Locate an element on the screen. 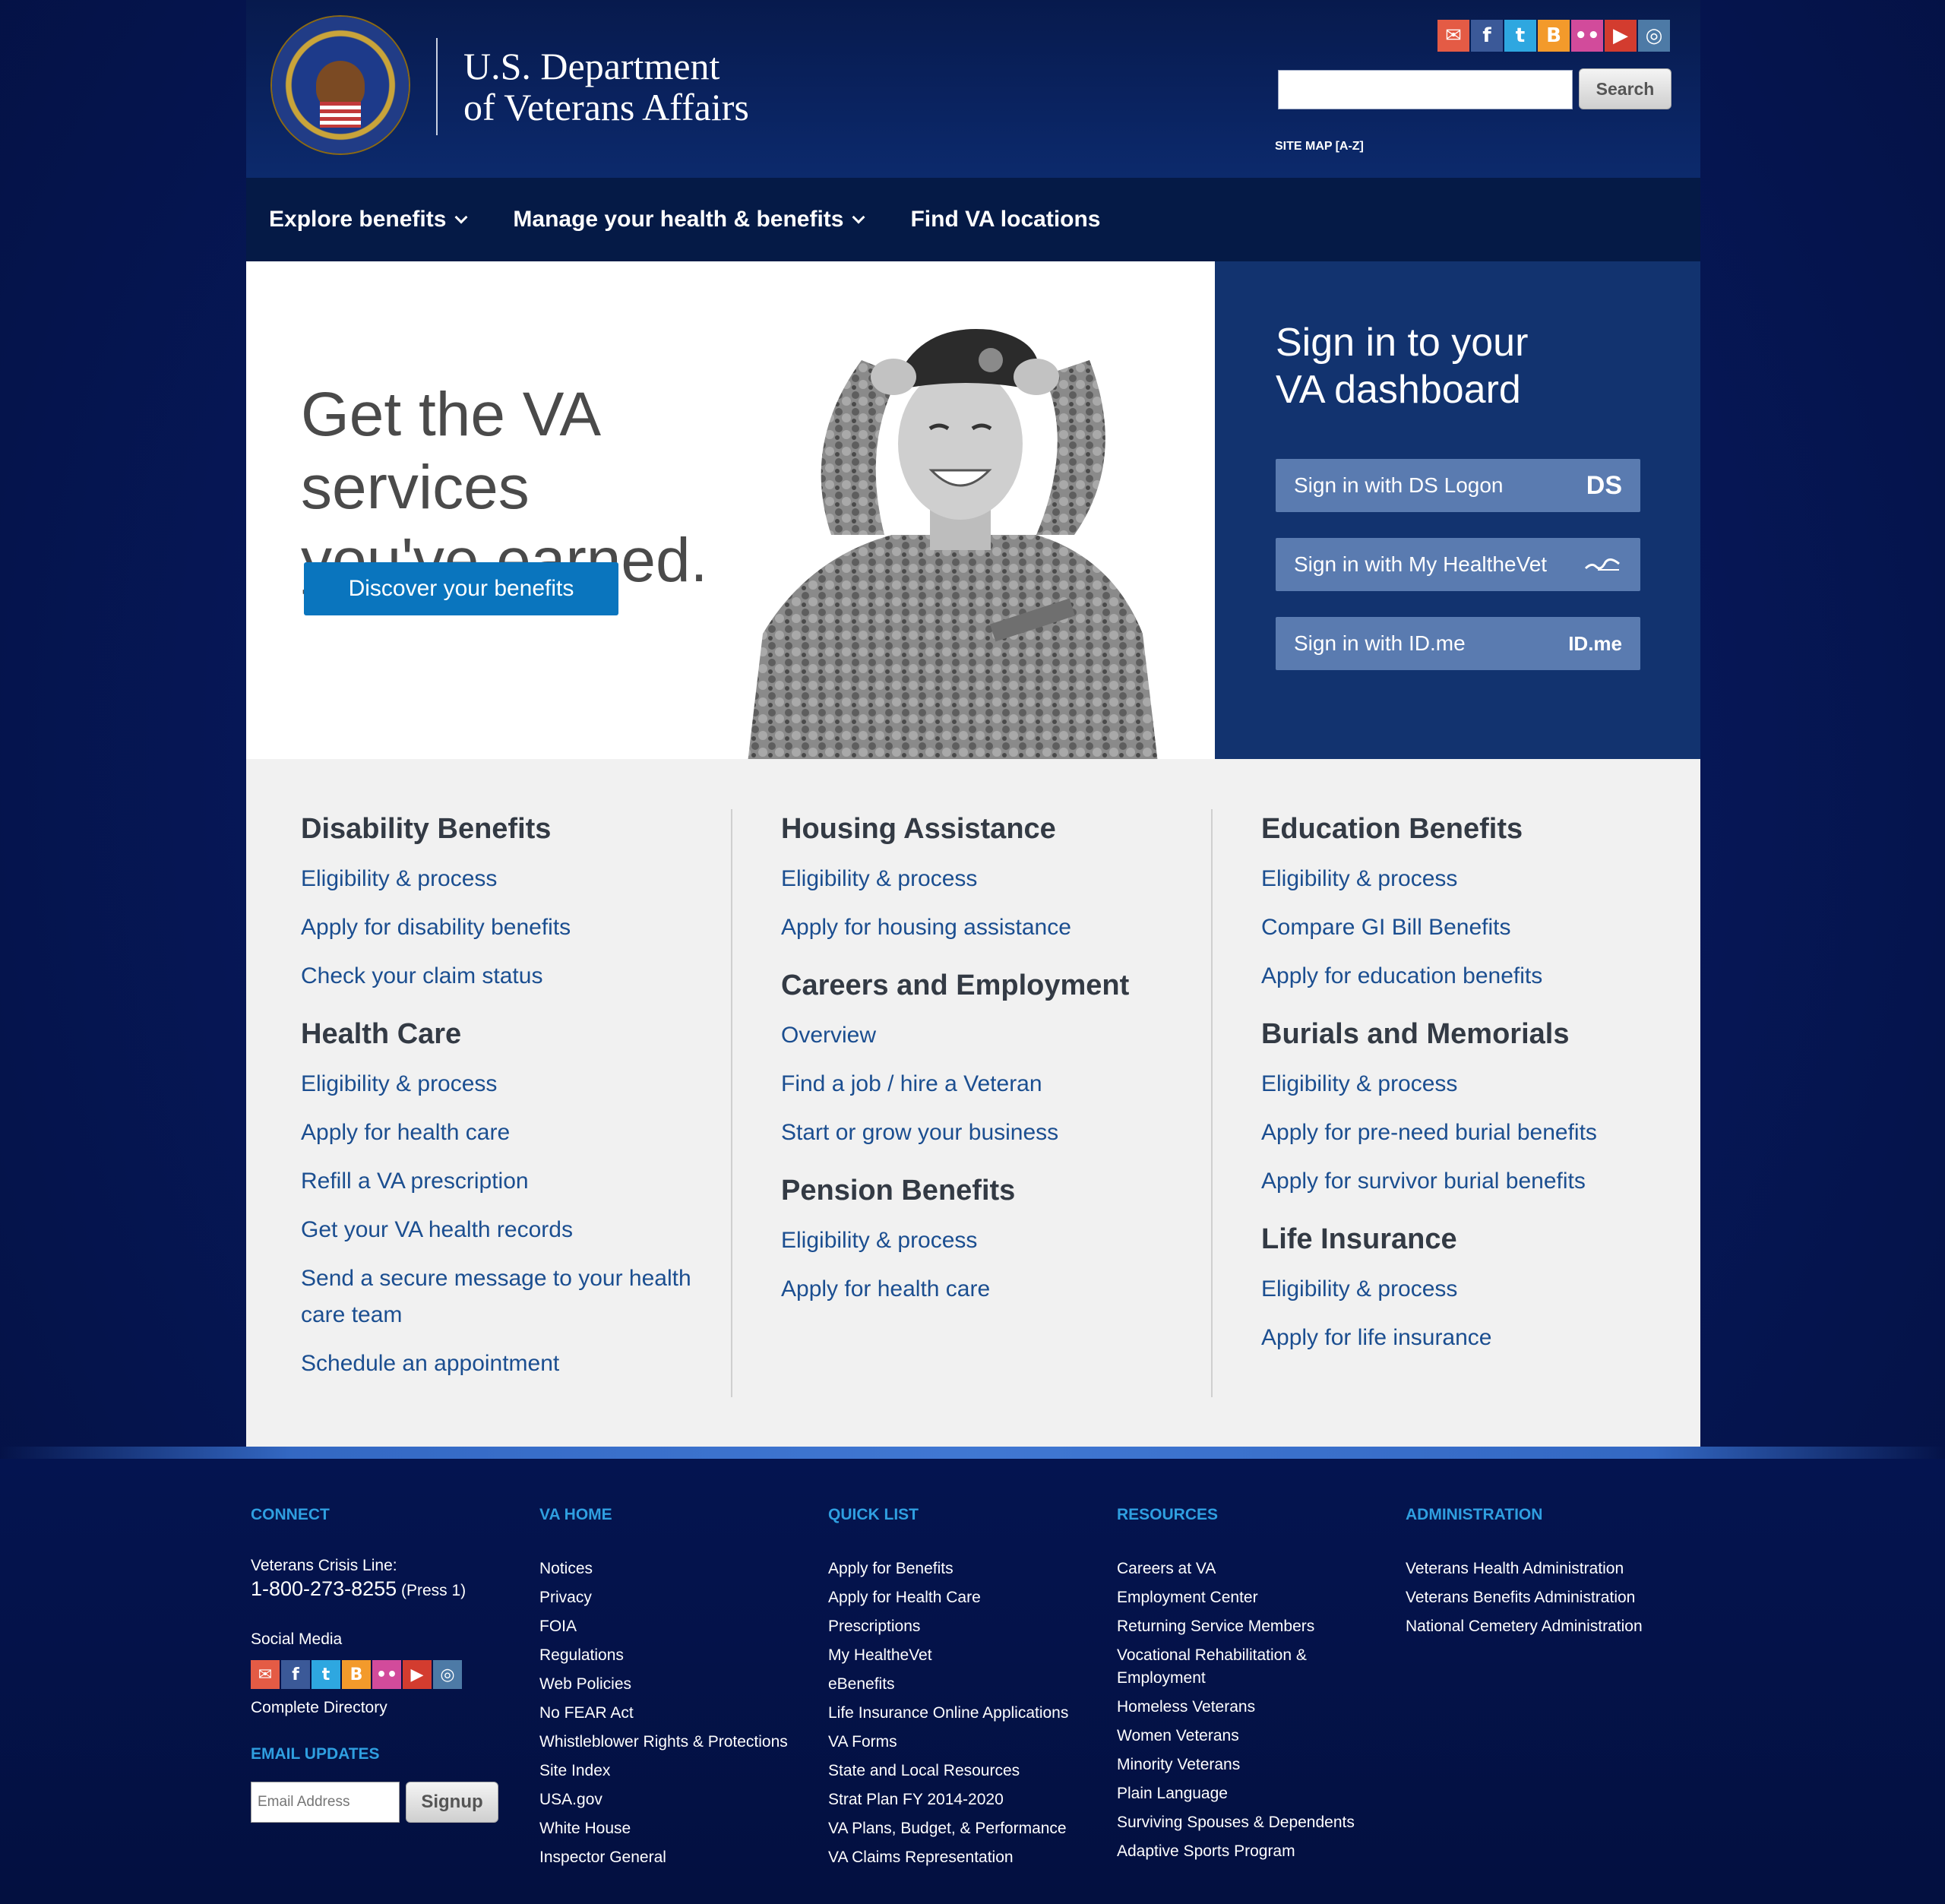 Image resolution: width=1945 pixels, height=1904 pixels. footer-link: Homeless Veterans is located at coordinates (1257, 1707).